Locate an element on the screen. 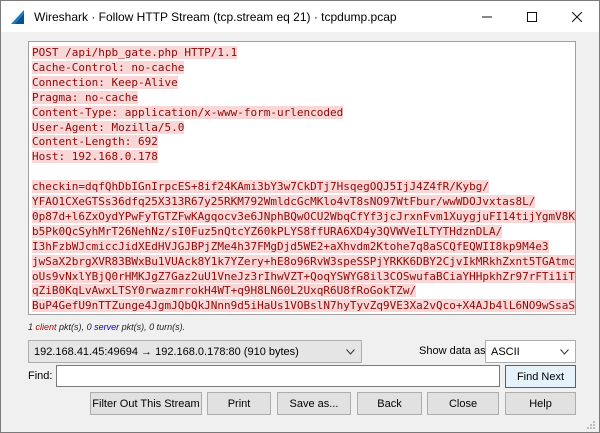 The image size is (600, 433). maximize-button is located at coordinates (531, 16).